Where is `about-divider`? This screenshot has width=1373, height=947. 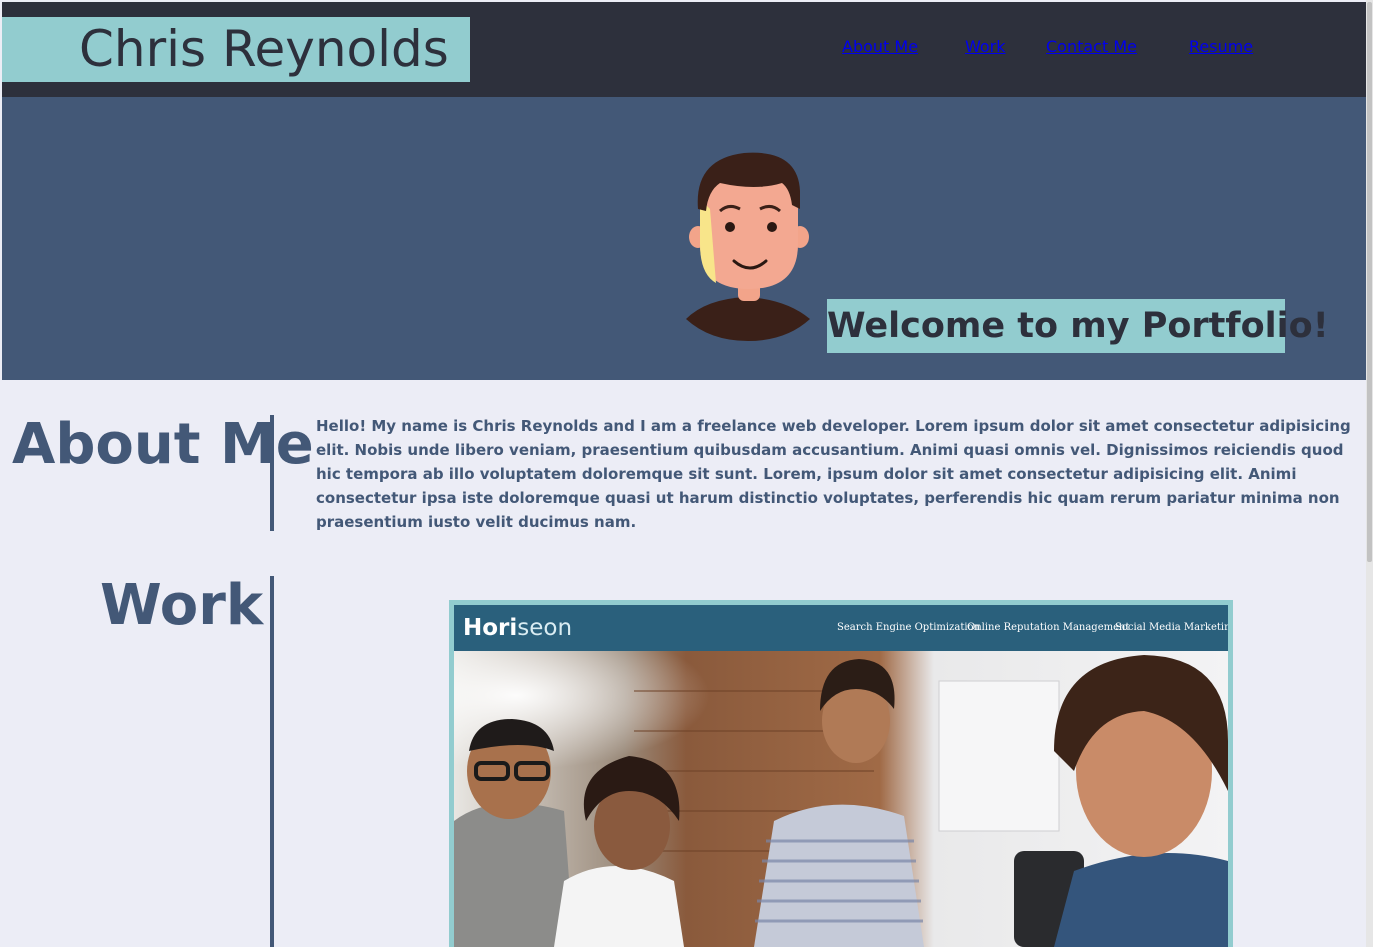
about-divider is located at coordinates (272, 473).